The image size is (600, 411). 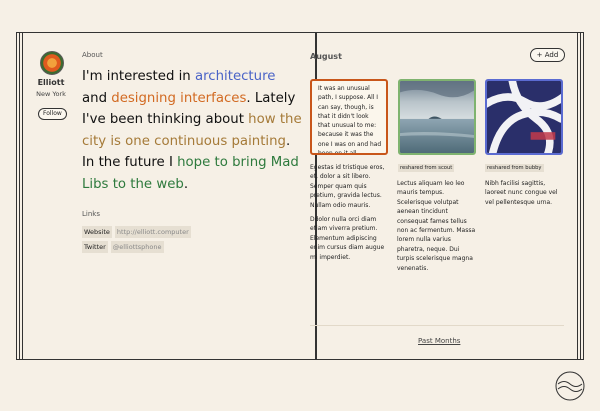 I want to click on interest-link-designing-interfaces: designing interfaces, so click(x=178, y=98).